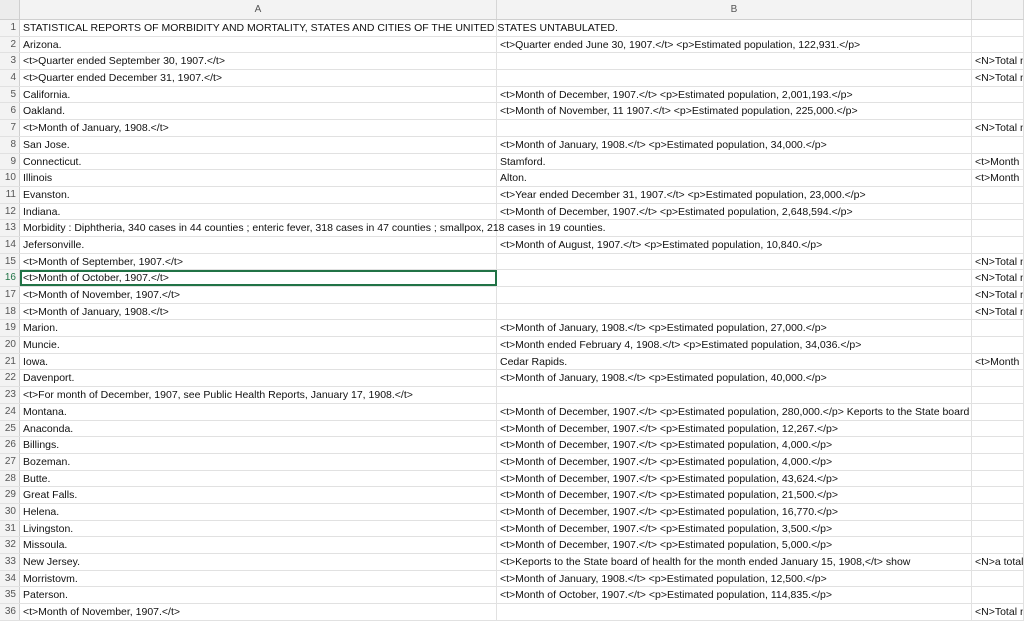 The width and height of the screenshot is (1024, 622). I want to click on row-number: 9, so click(10, 161).